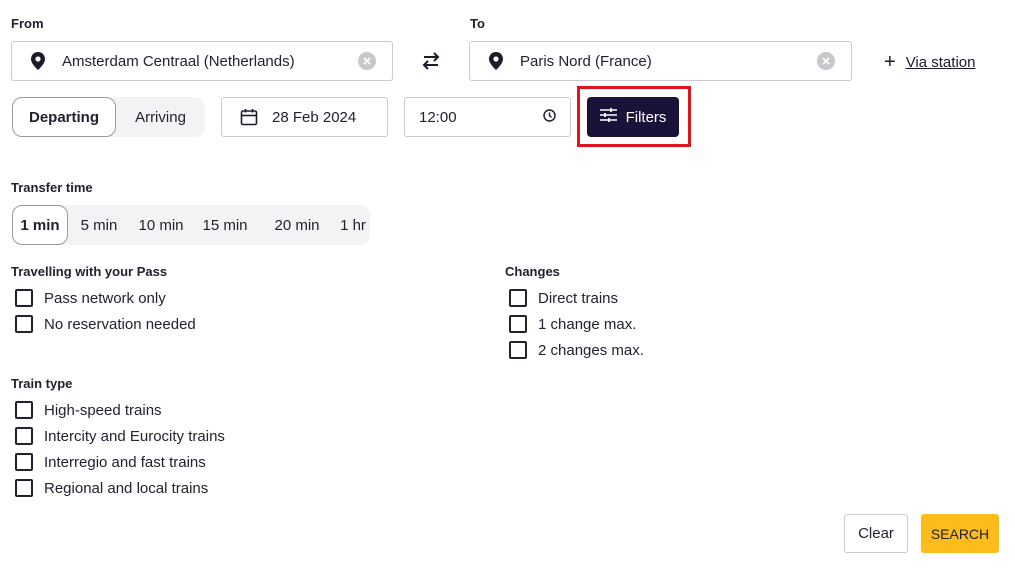 The height and width of the screenshot is (570, 1015). Describe the element at coordinates (586, 61) in the screenshot. I see `to-input-value: Paris Nord (France)` at that location.